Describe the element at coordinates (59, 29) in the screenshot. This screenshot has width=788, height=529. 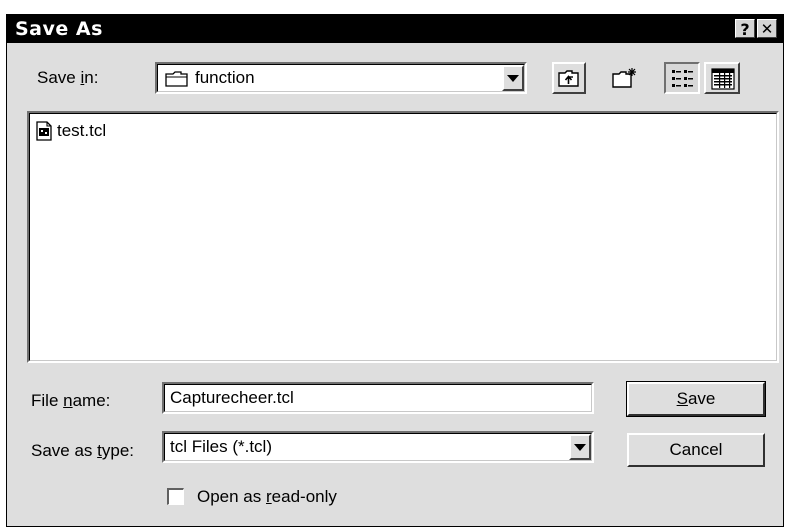
I see `window-title: Save As` at that location.